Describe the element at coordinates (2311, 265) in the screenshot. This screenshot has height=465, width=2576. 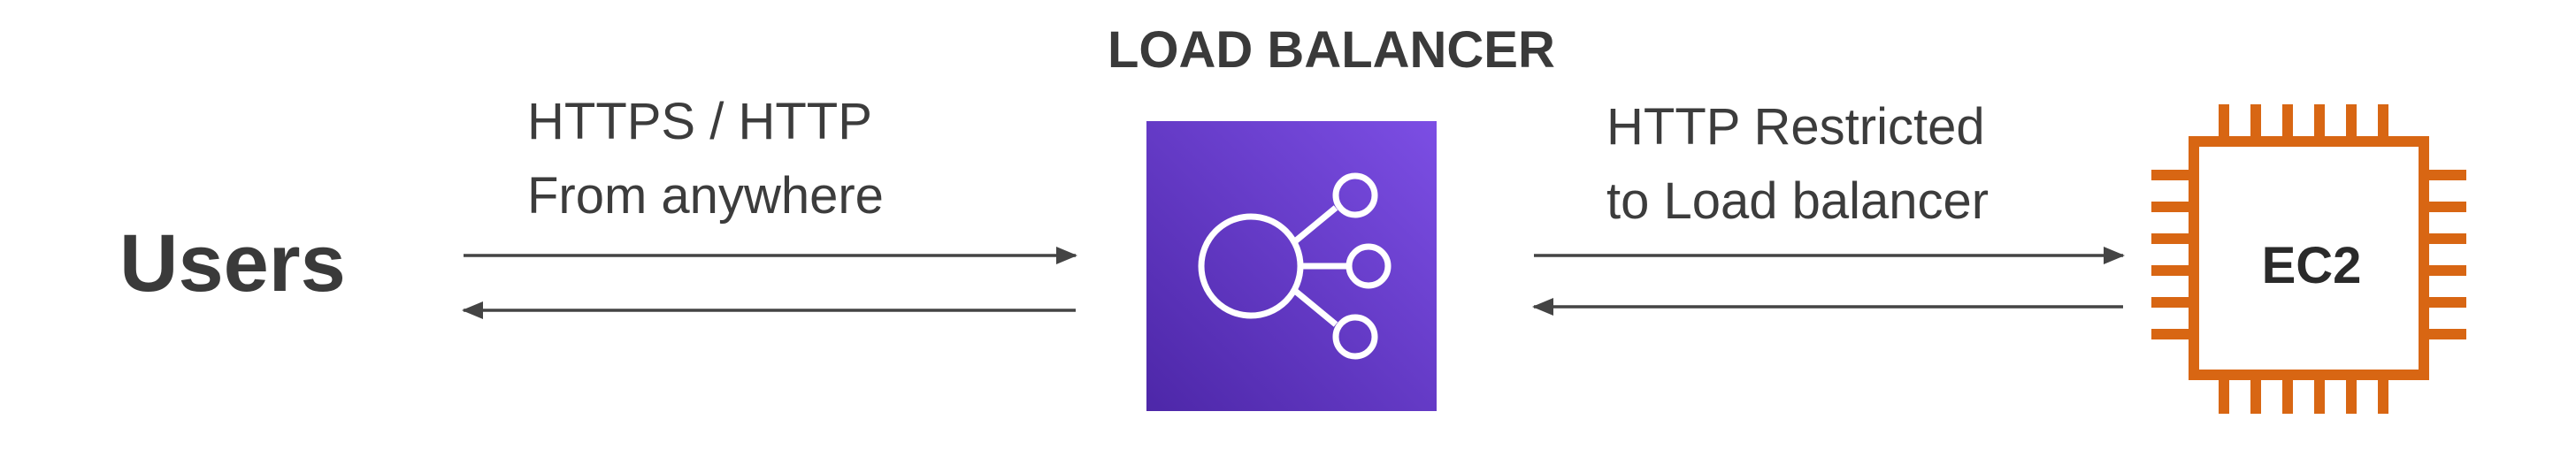
I see `ec2-label: EC2` at that location.